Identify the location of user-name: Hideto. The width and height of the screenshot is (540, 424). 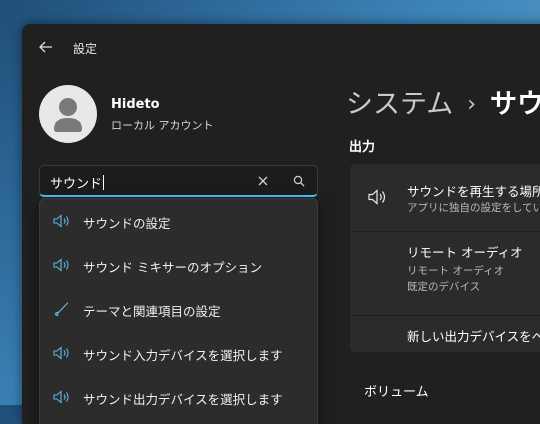
(135, 104).